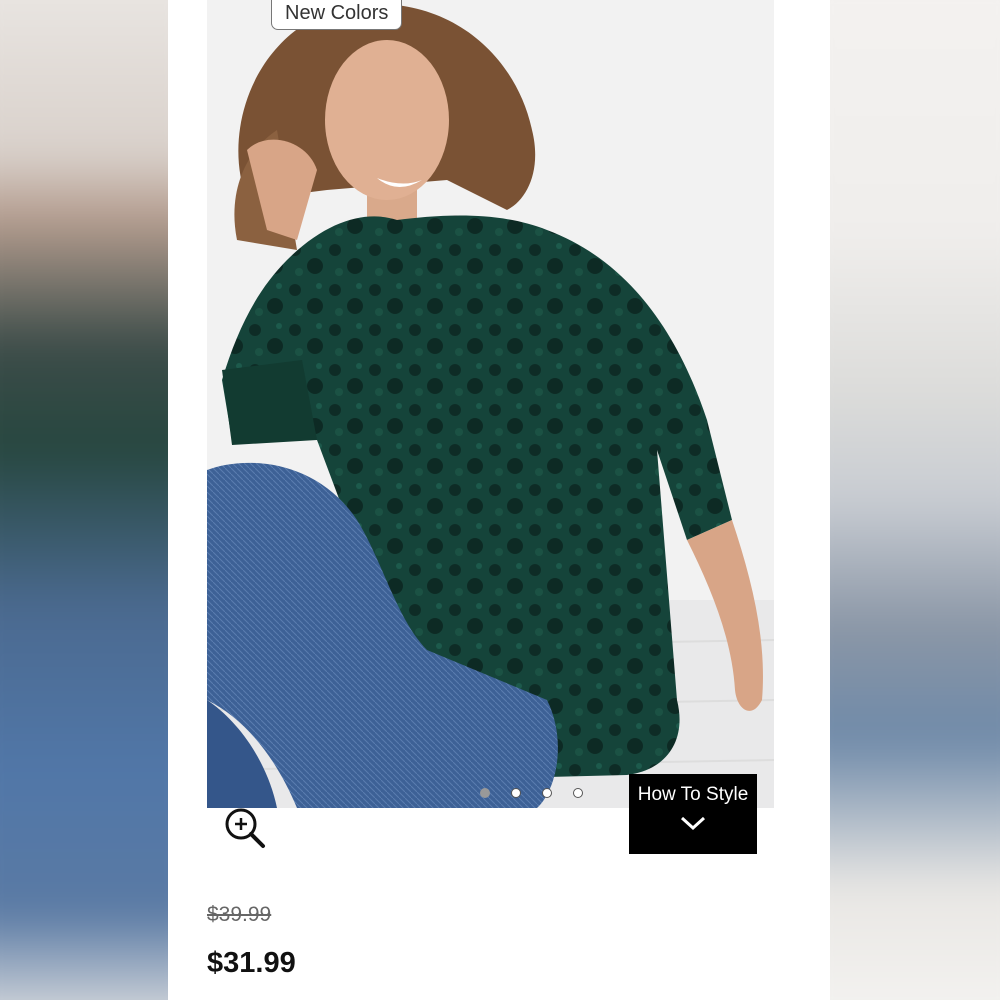  What do you see at coordinates (693, 814) in the screenshot?
I see `how-to-style-button: How To Style` at bounding box center [693, 814].